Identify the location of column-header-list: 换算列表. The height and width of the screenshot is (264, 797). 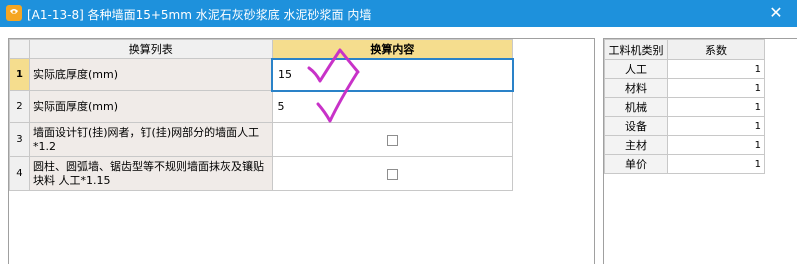
(150, 49).